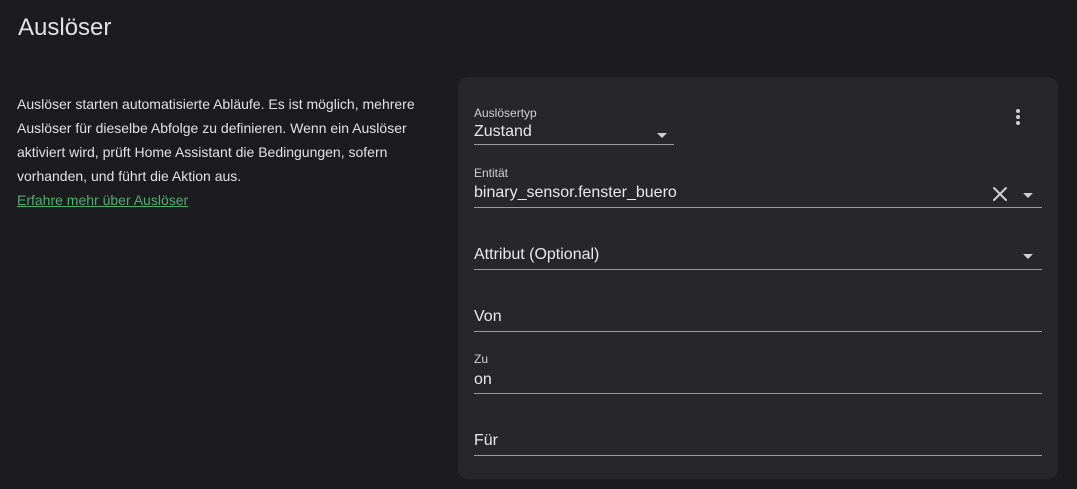 This screenshot has width=1077, height=489. Describe the element at coordinates (503, 131) in the screenshot. I see `trigger-type-value: Zustand` at that location.